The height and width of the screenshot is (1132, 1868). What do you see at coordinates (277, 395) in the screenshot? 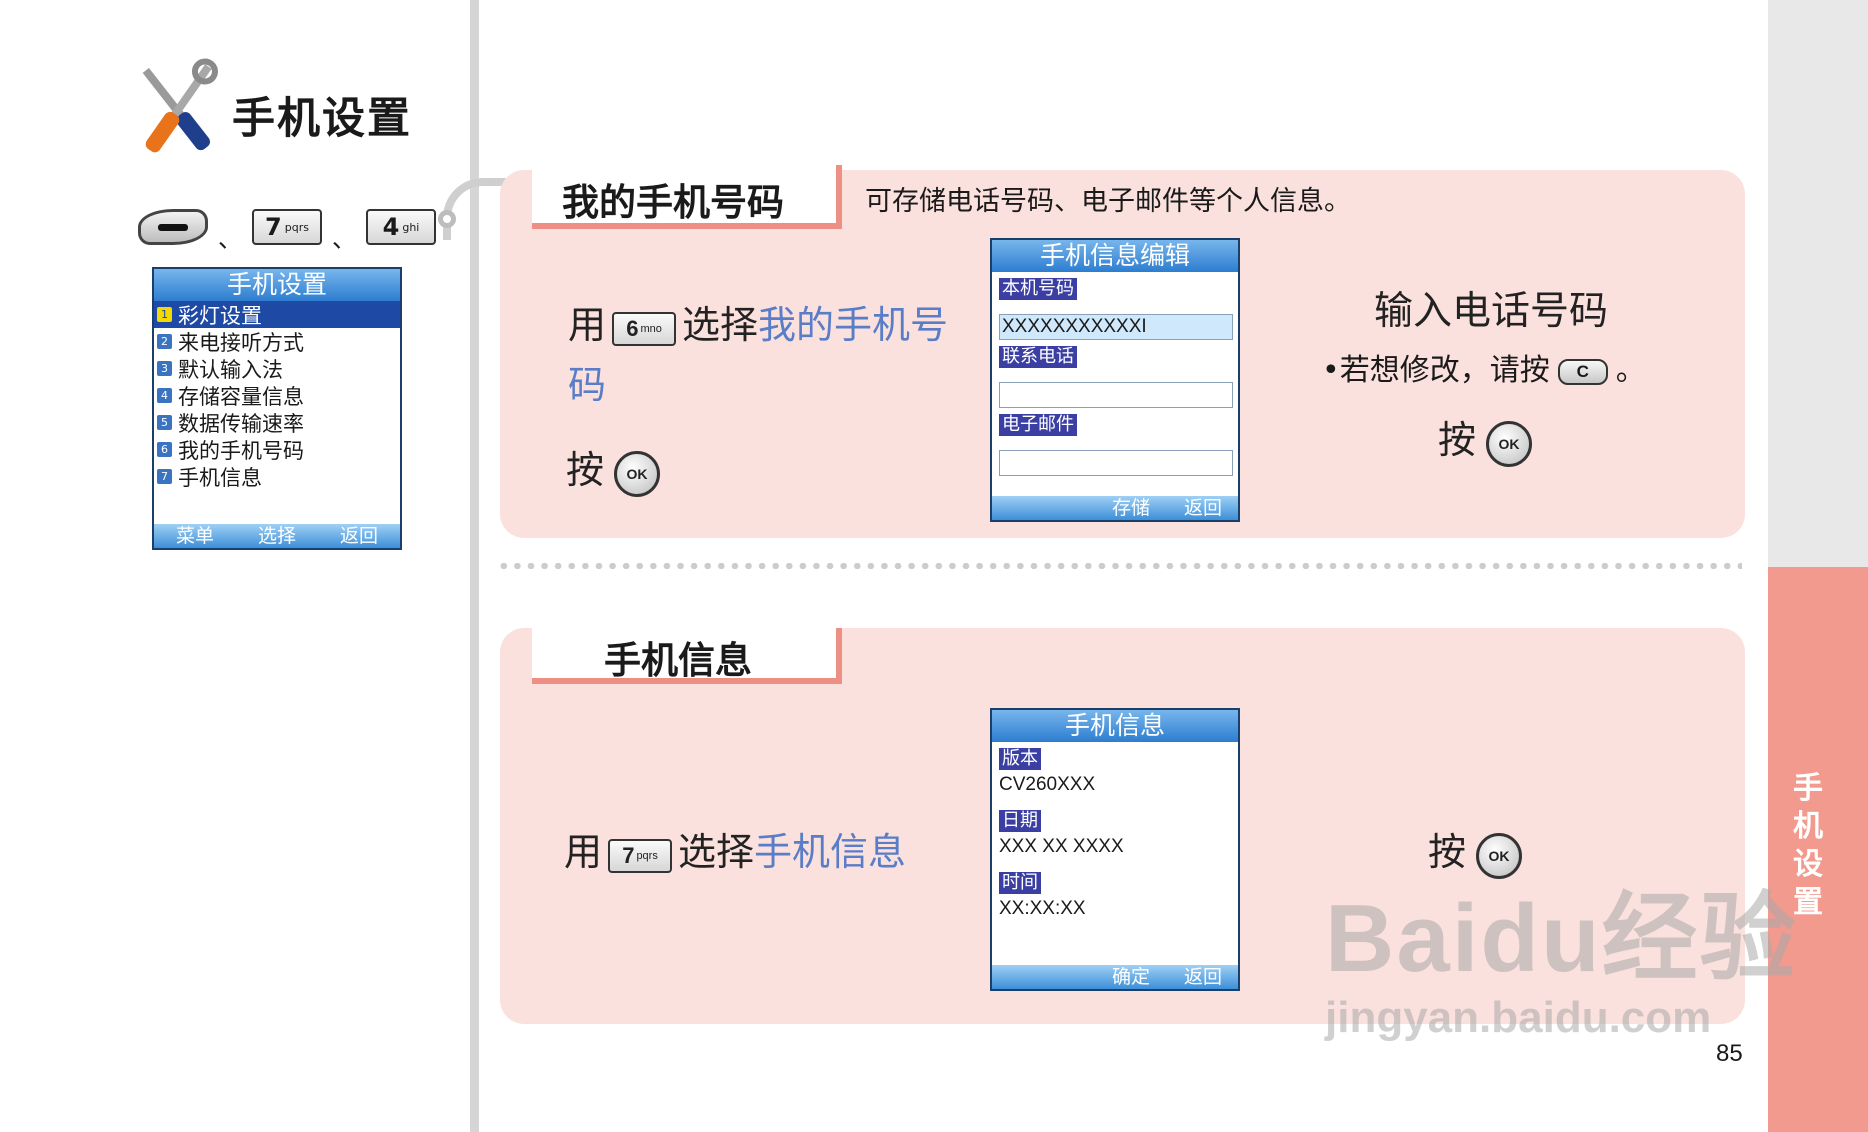
I see `menu-item: 4 存储容量信息` at bounding box center [277, 395].